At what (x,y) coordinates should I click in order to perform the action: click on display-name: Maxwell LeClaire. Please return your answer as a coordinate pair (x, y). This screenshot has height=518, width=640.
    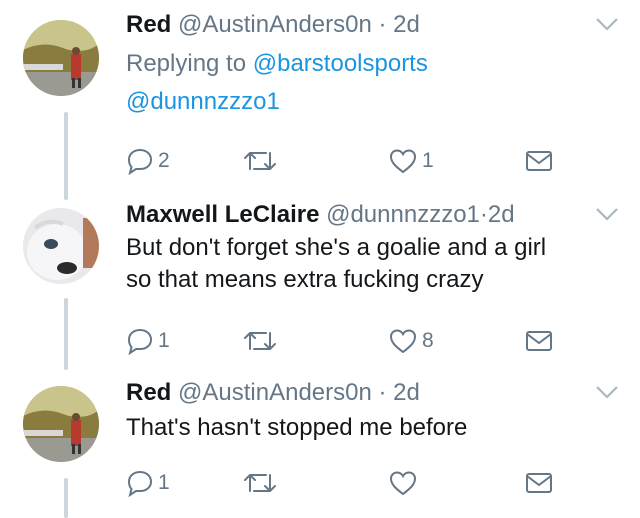
    Looking at the image, I should click on (222, 214).